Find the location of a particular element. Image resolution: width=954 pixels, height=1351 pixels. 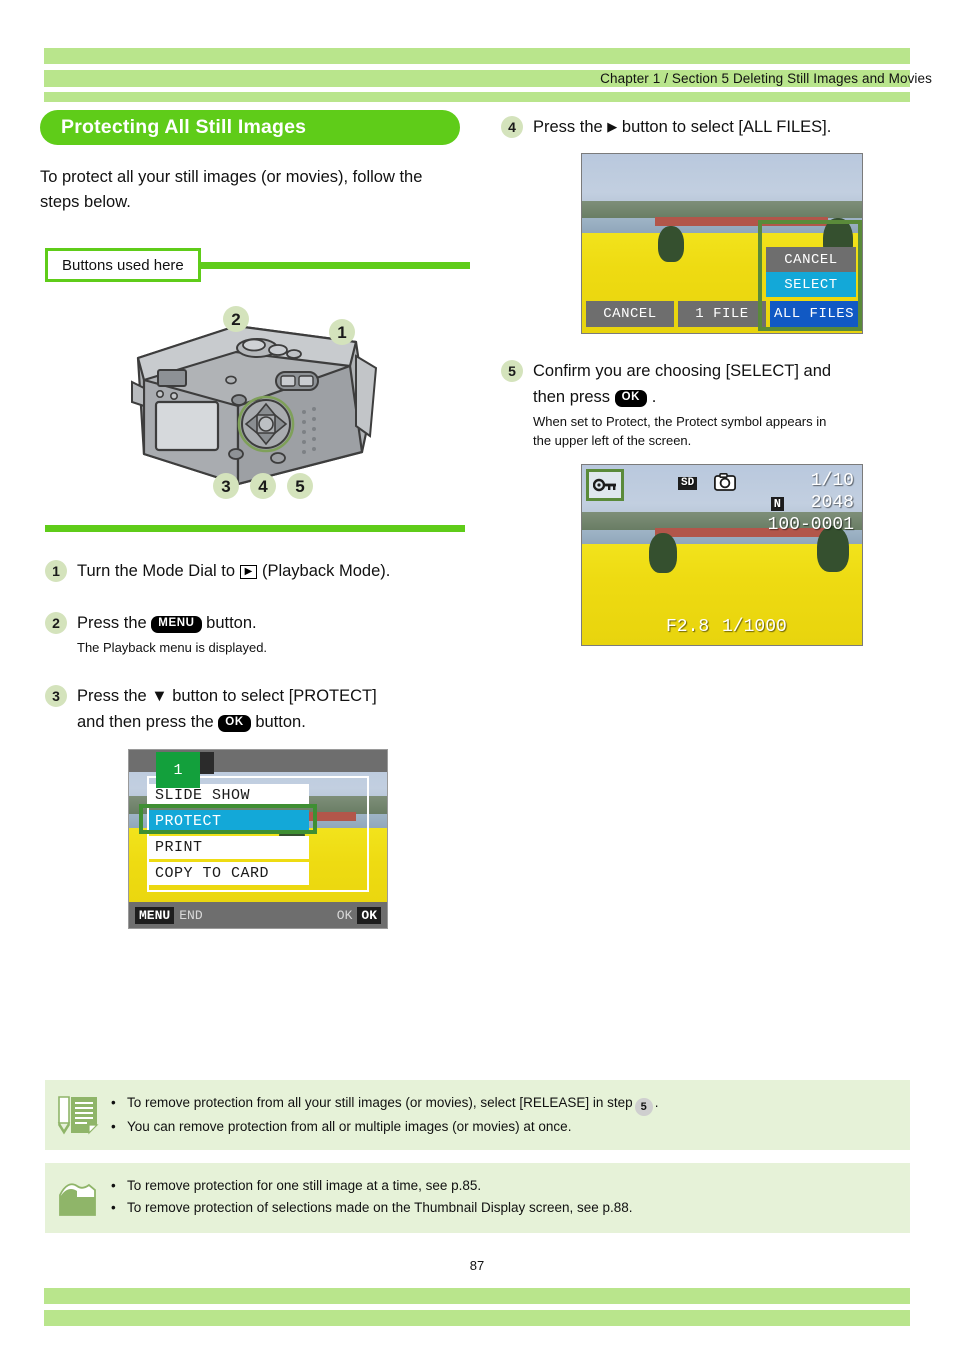

step-2-text-after: button. is located at coordinates (231, 623).